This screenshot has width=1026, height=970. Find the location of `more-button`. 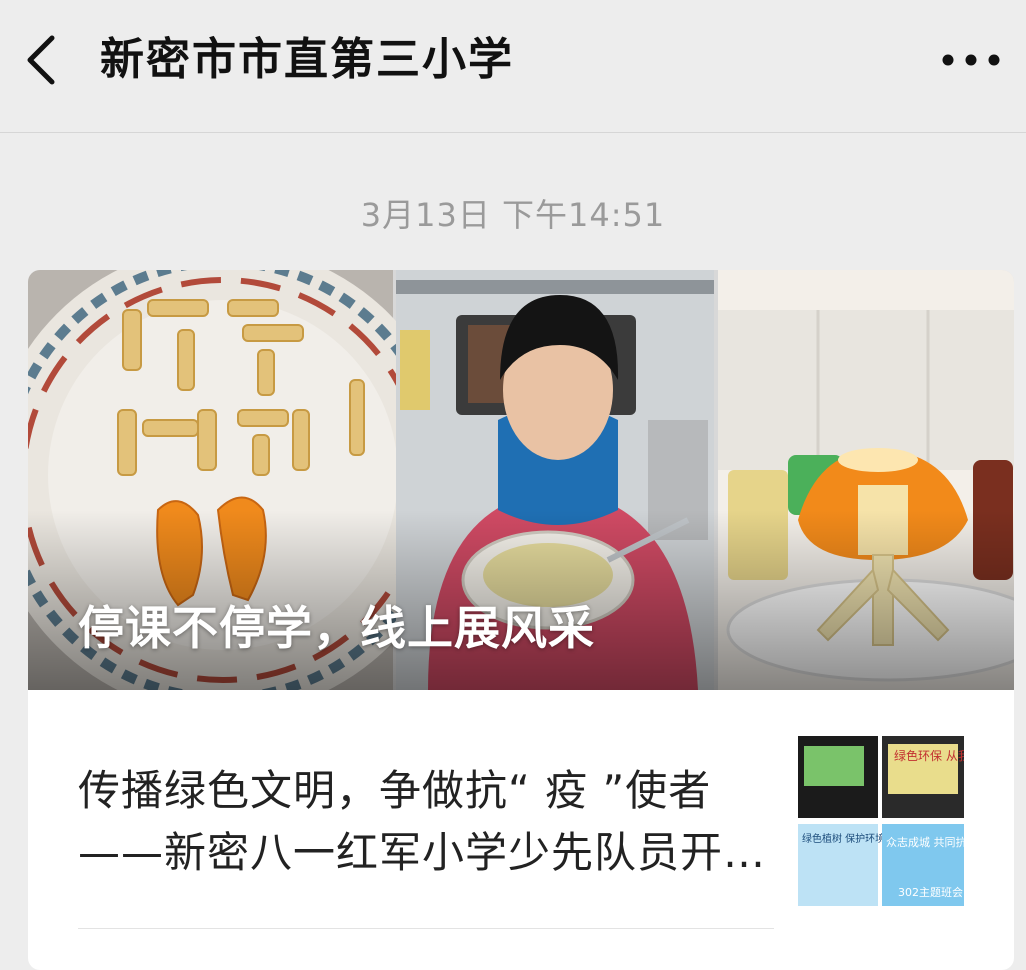

more-button is located at coordinates (973, 60).